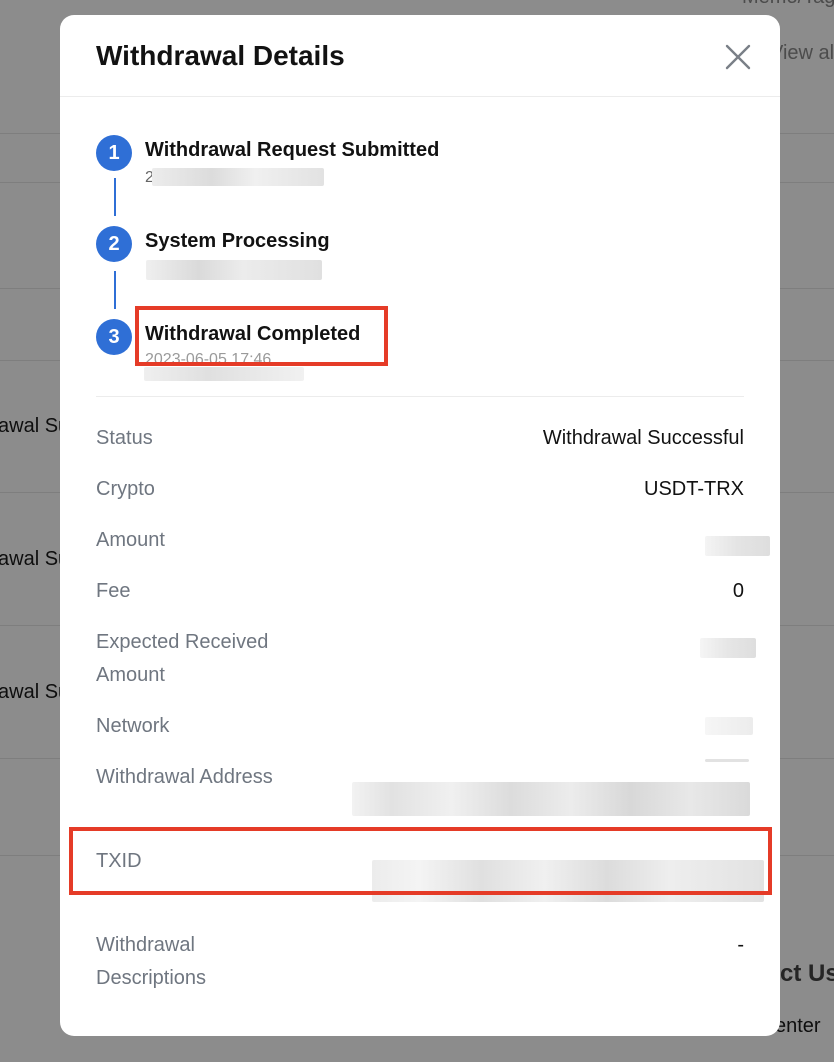 Image resolution: width=834 pixels, height=1062 pixels. What do you see at coordinates (728, 648) in the screenshot?
I see `redacted-expected-amount` at bounding box center [728, 648].